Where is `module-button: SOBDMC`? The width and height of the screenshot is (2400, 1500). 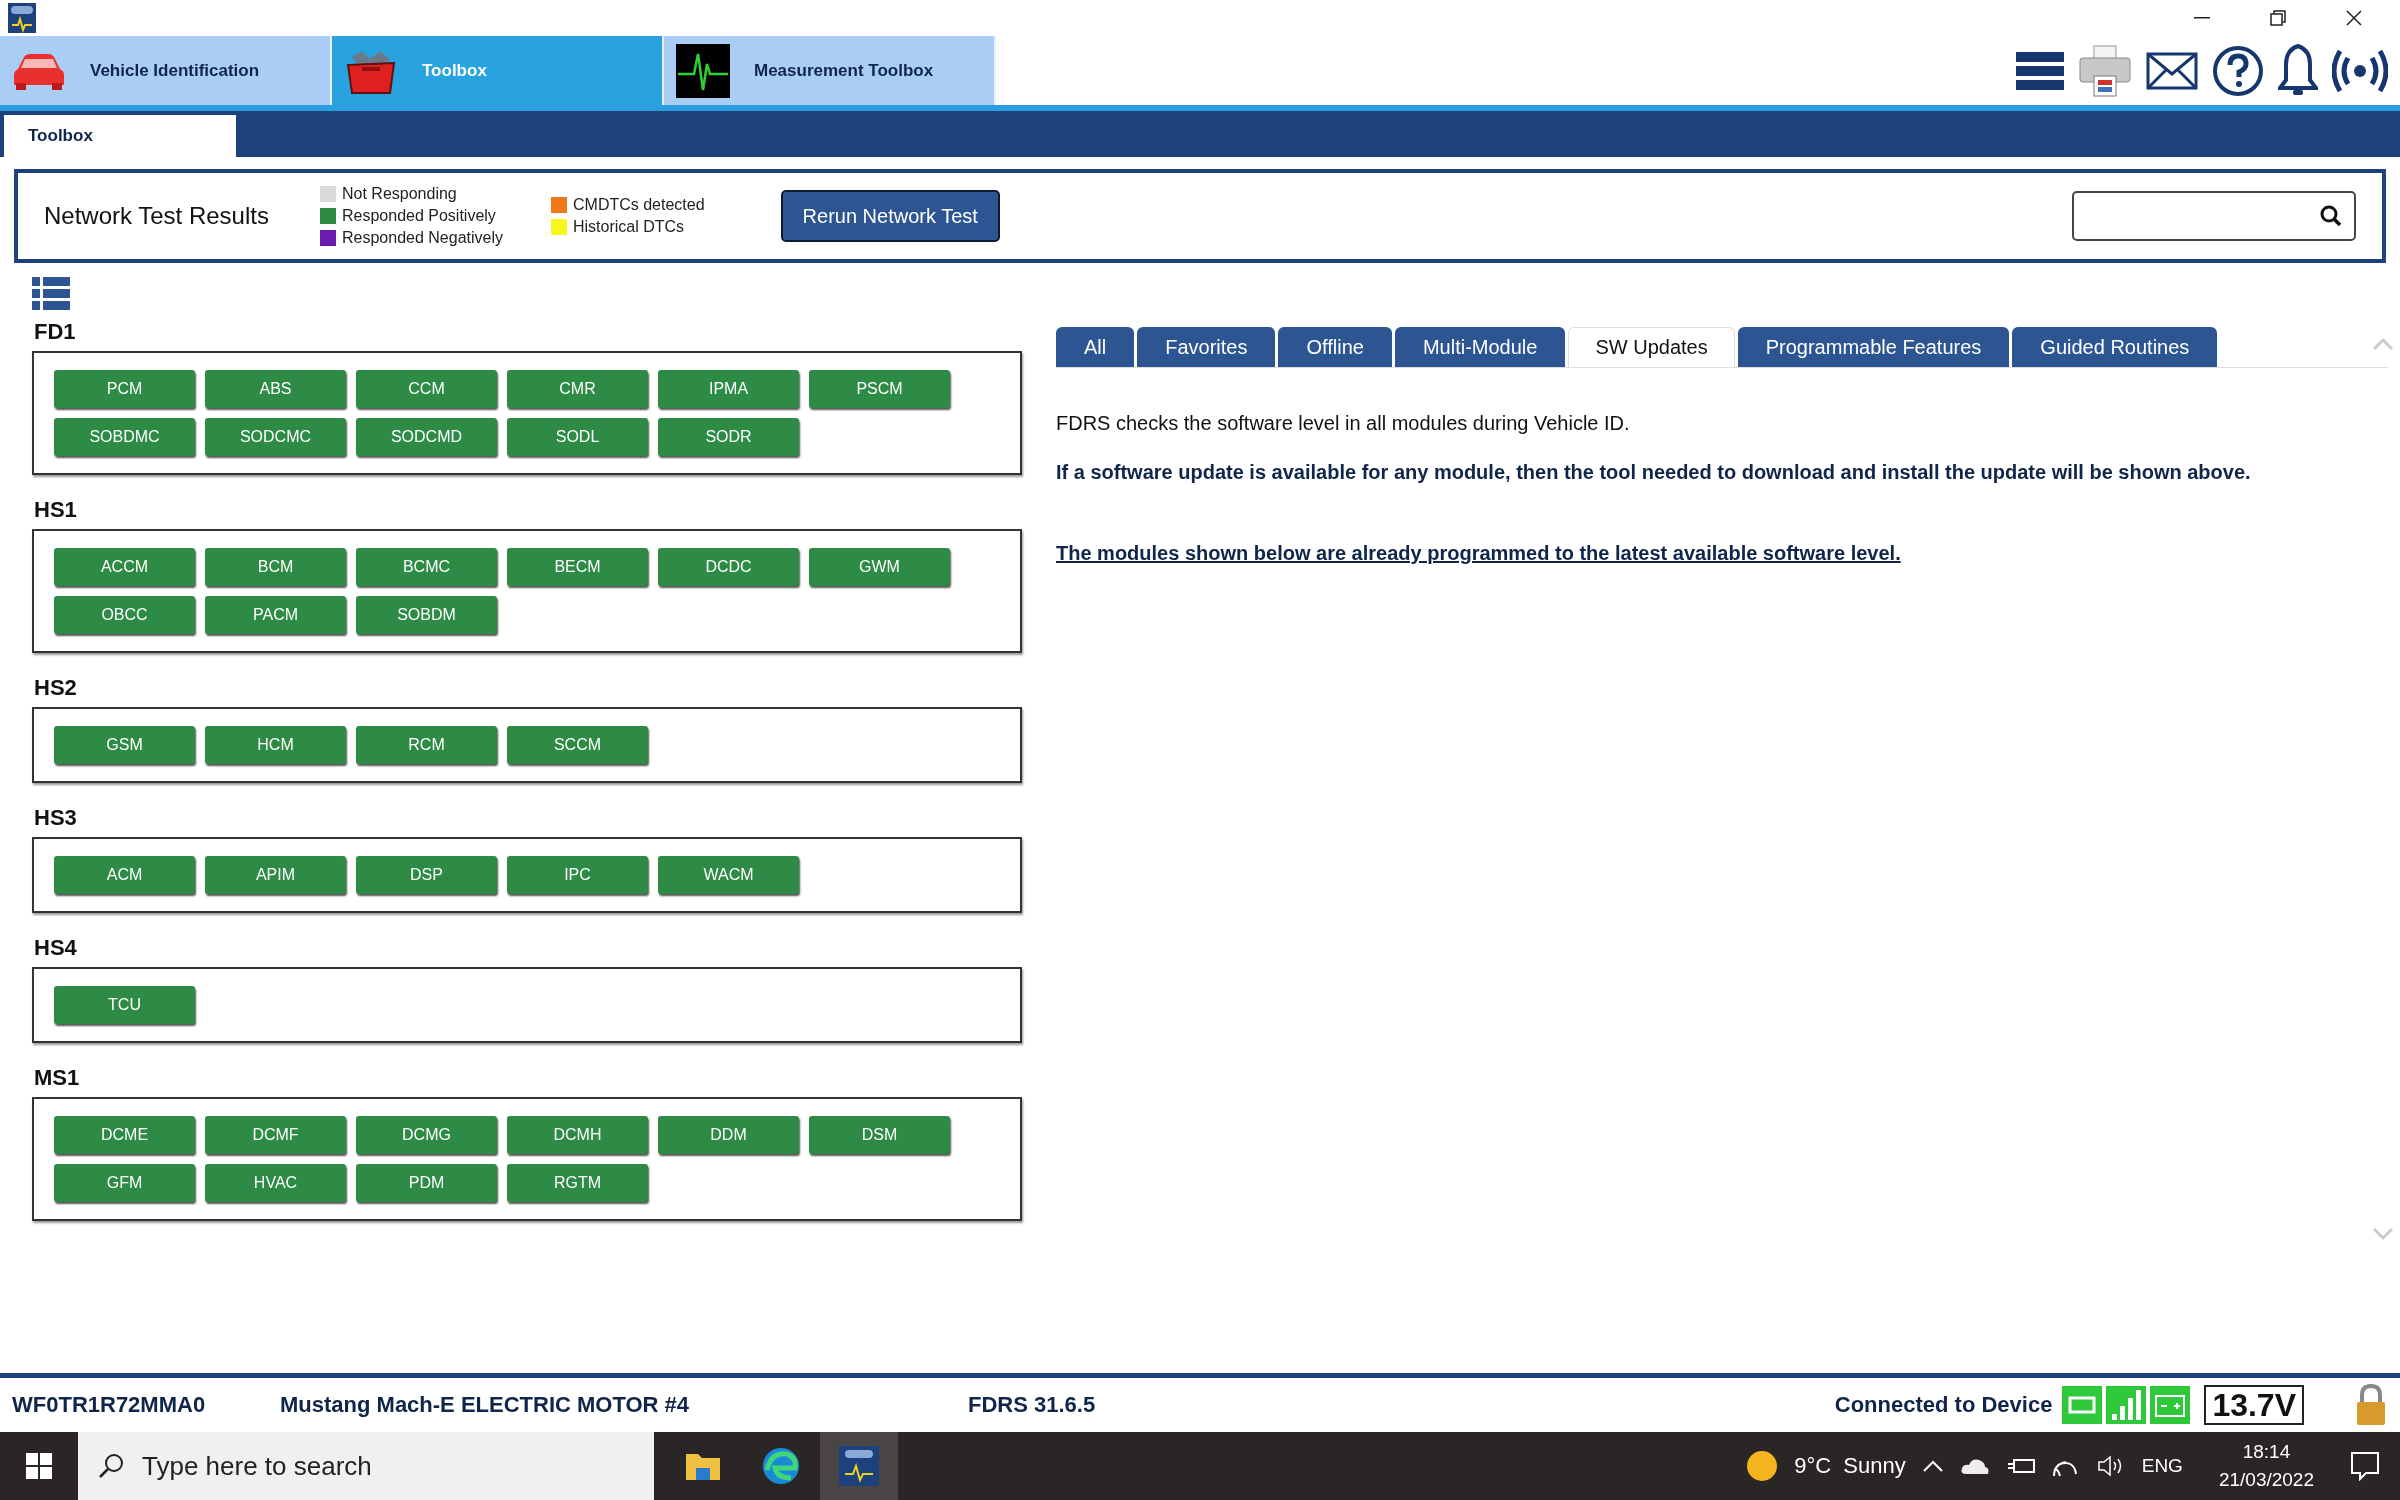
module-button: SOBDMC is located at coordinates (124, 437).